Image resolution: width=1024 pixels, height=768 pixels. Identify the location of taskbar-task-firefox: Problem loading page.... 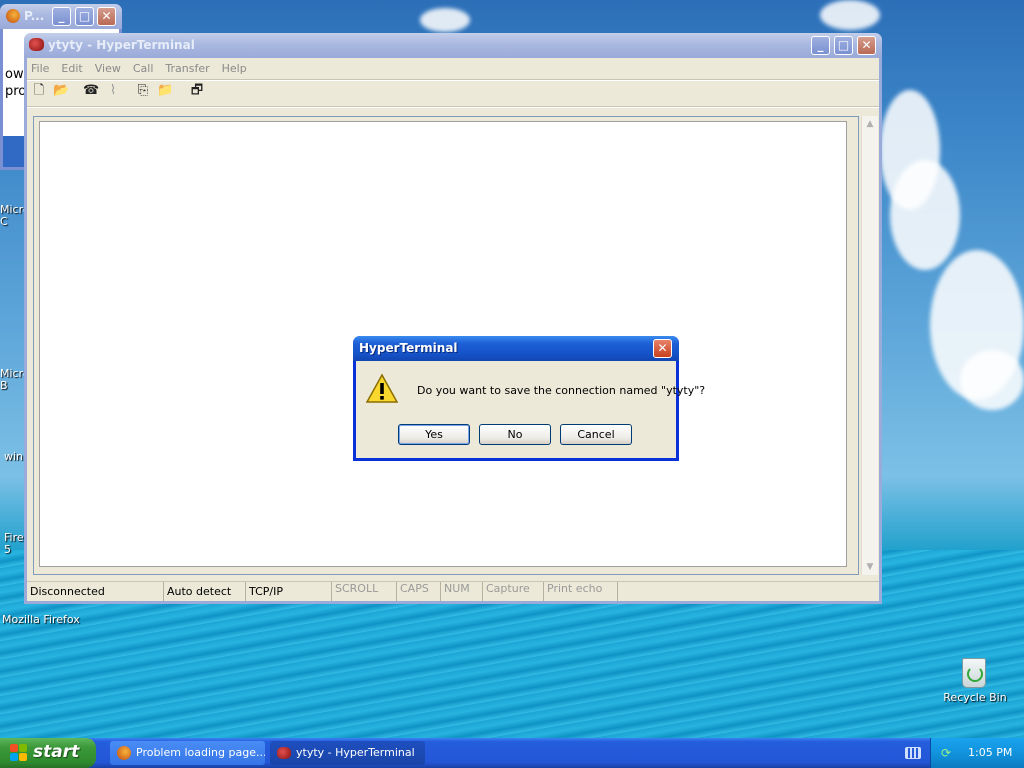
(187, 753).